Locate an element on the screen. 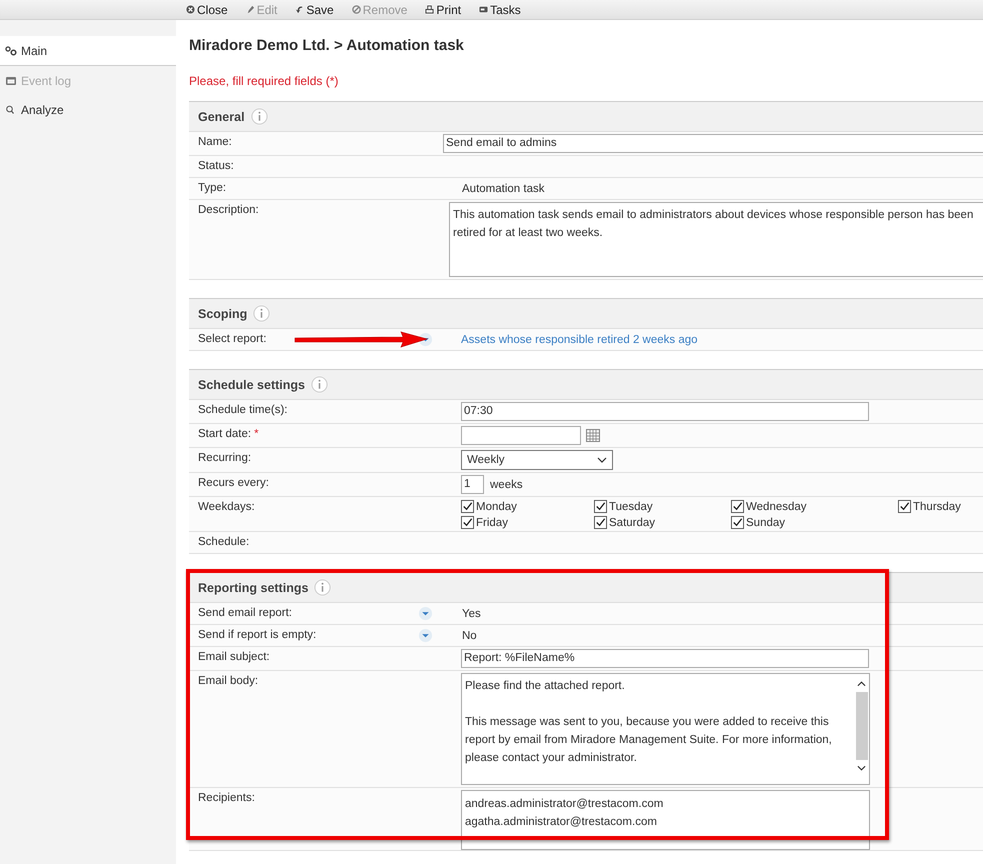 The height and width of the screenshot is (864, 983). window-icon is located at coordinates (11, 81).